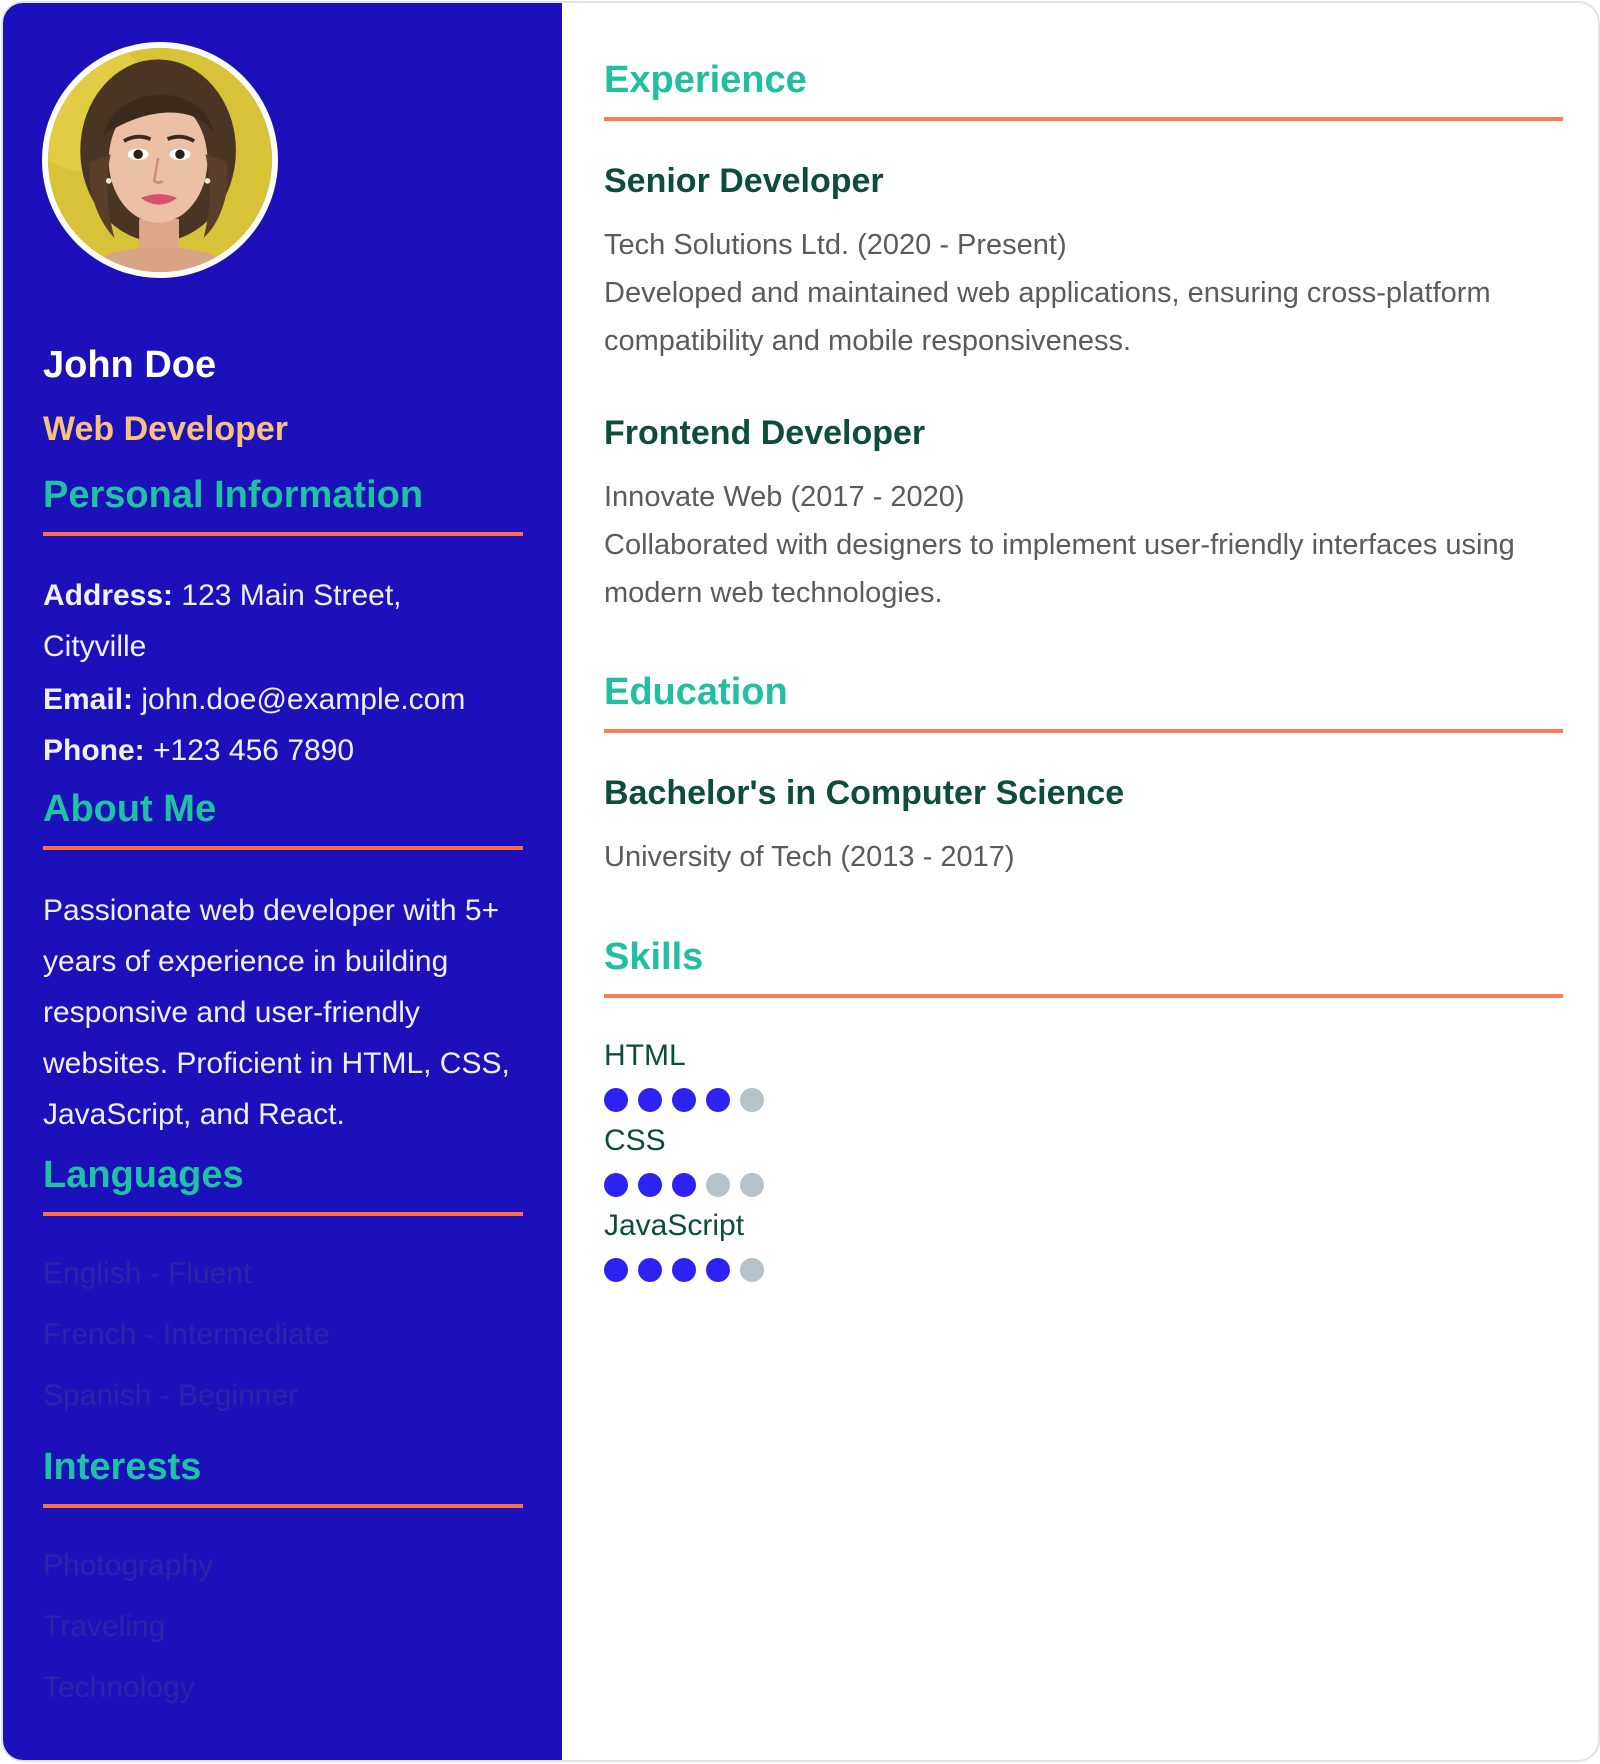 This screenshot has height=1764, width=1600. I want to click on address-label: Address:, so click(108, 595).